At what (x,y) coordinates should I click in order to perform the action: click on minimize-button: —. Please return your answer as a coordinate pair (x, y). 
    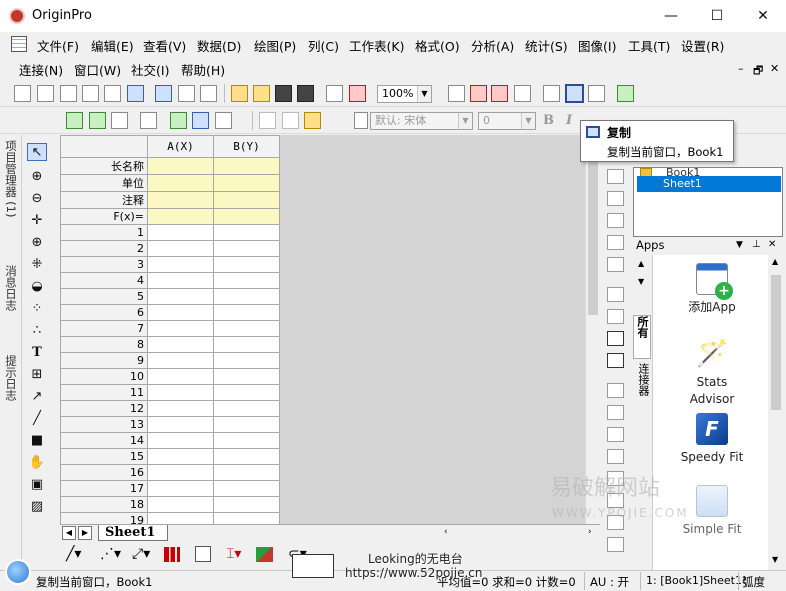
    Looking at the image, I should click on (671, 16).